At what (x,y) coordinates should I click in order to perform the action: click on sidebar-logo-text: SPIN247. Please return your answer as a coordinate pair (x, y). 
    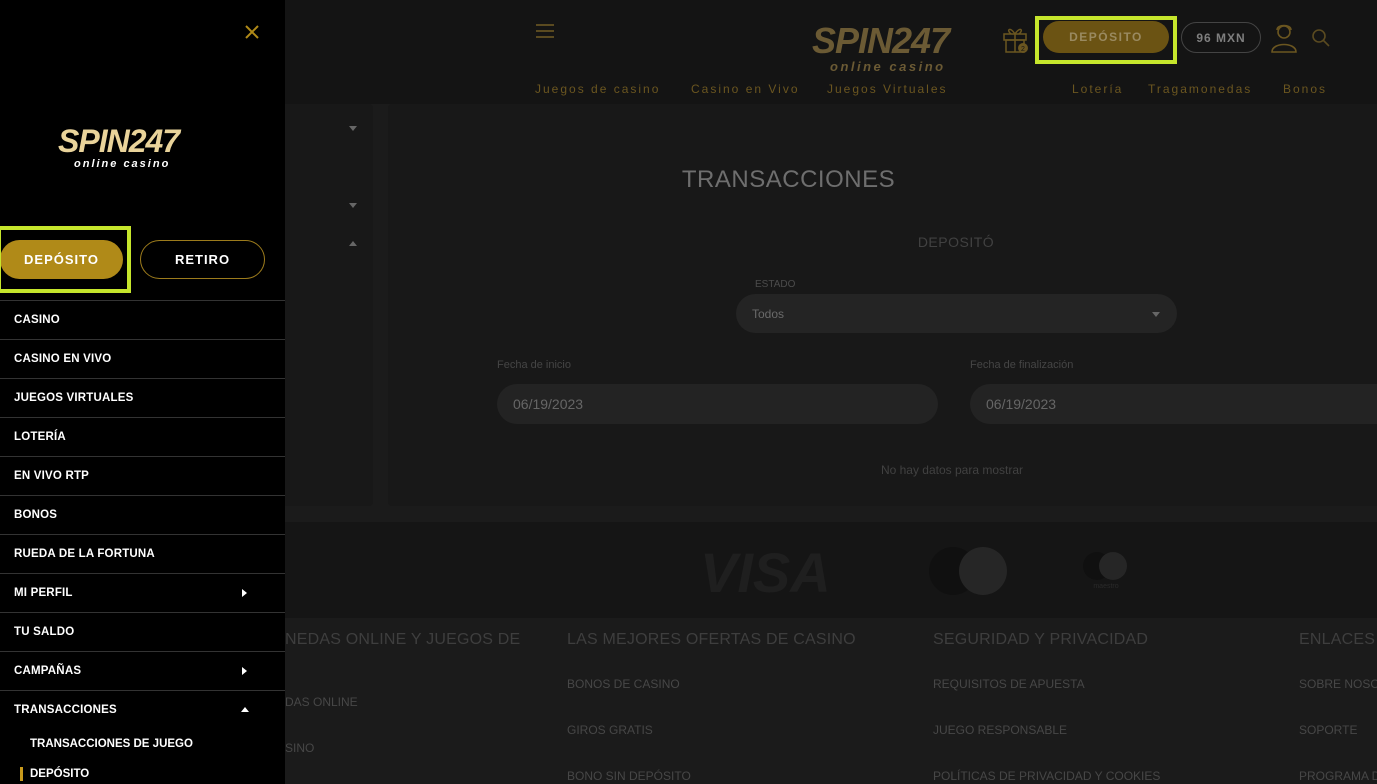
    Looking at the image, I should click on (120, 141).